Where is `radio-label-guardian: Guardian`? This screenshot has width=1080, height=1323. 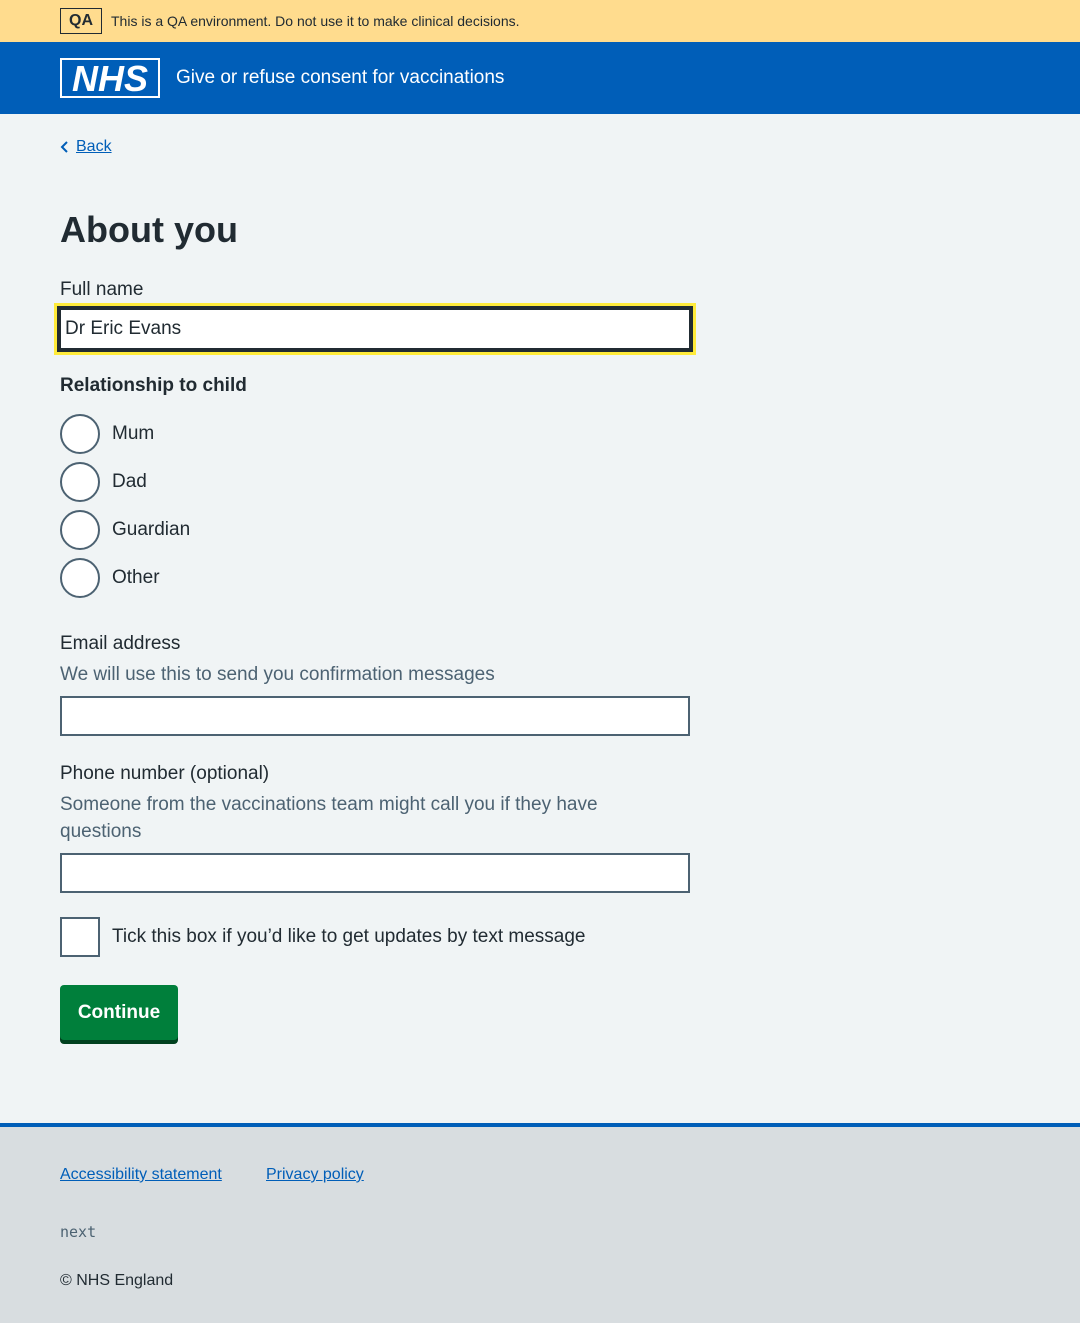
radio-label-guardian: Guardian is located at coordinates (151, 530).